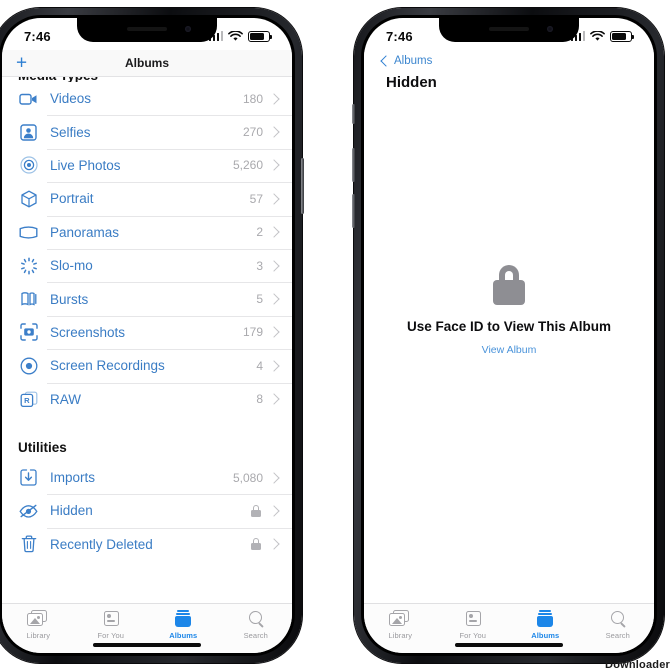  Describe the element at coordinates (147, 265) in the screenshot. I see `list-item-slo-mo: Slo-mo 3` at that location.